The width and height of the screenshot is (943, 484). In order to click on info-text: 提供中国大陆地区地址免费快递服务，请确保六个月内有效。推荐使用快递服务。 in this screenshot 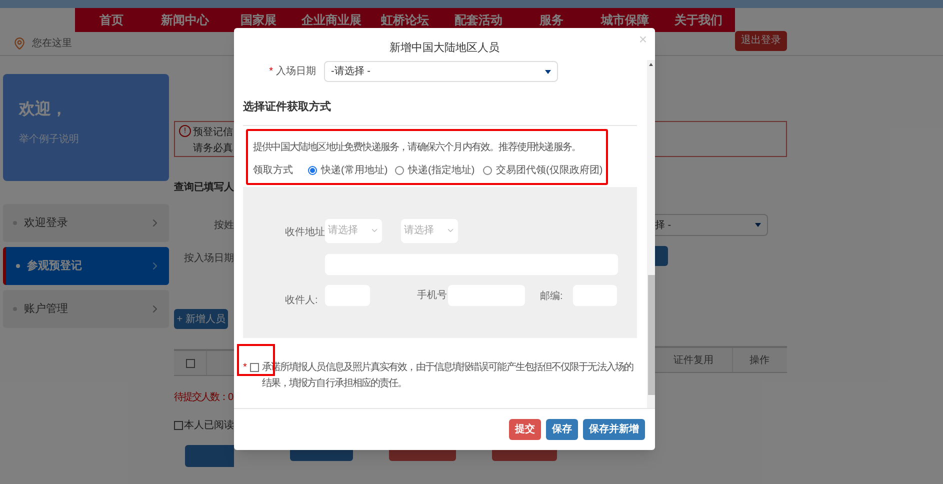, I will do `click(417, 147)`.